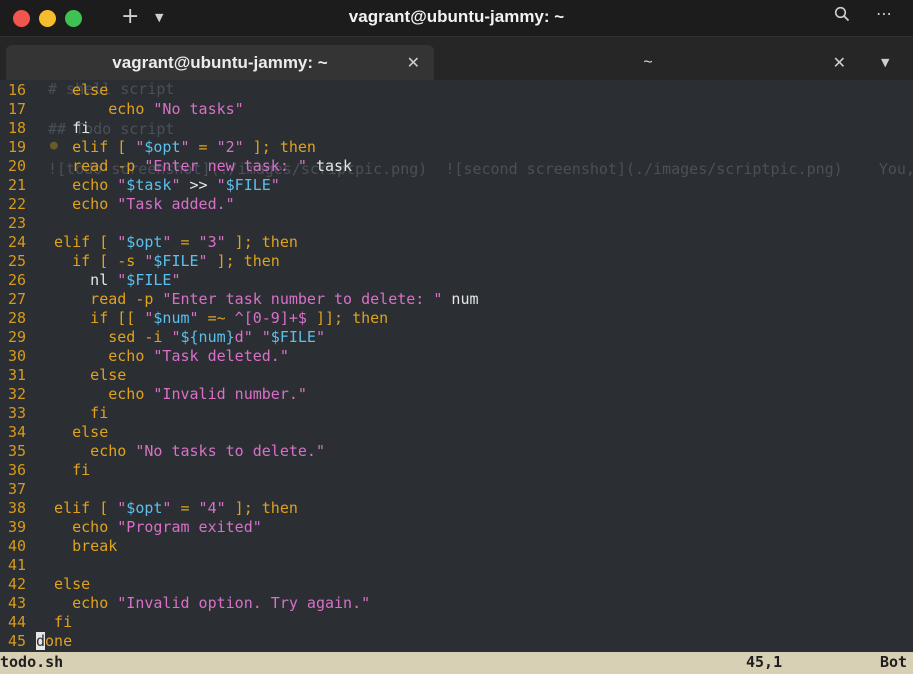  Describe the element at coordinates (171, 318) in the screenshot. I see `code-token: $num` at that location.